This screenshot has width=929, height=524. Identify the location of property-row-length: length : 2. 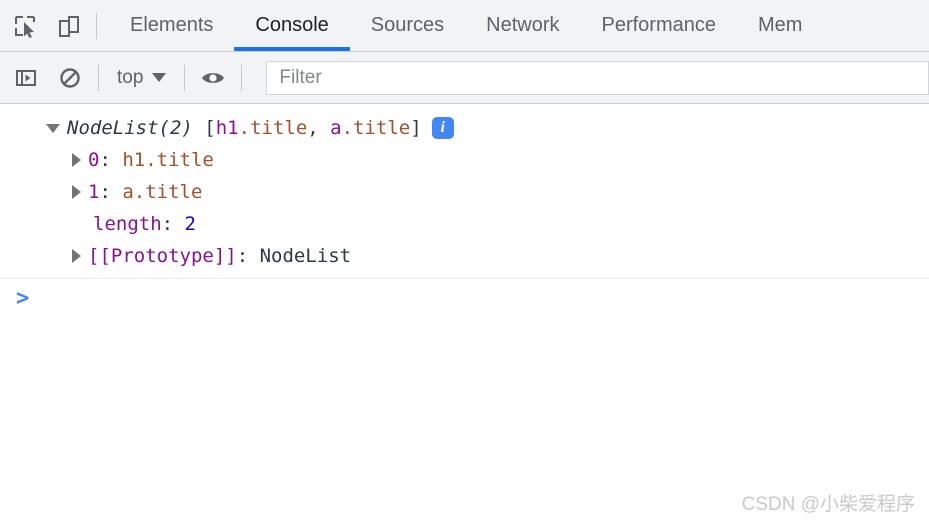
(464, 224).